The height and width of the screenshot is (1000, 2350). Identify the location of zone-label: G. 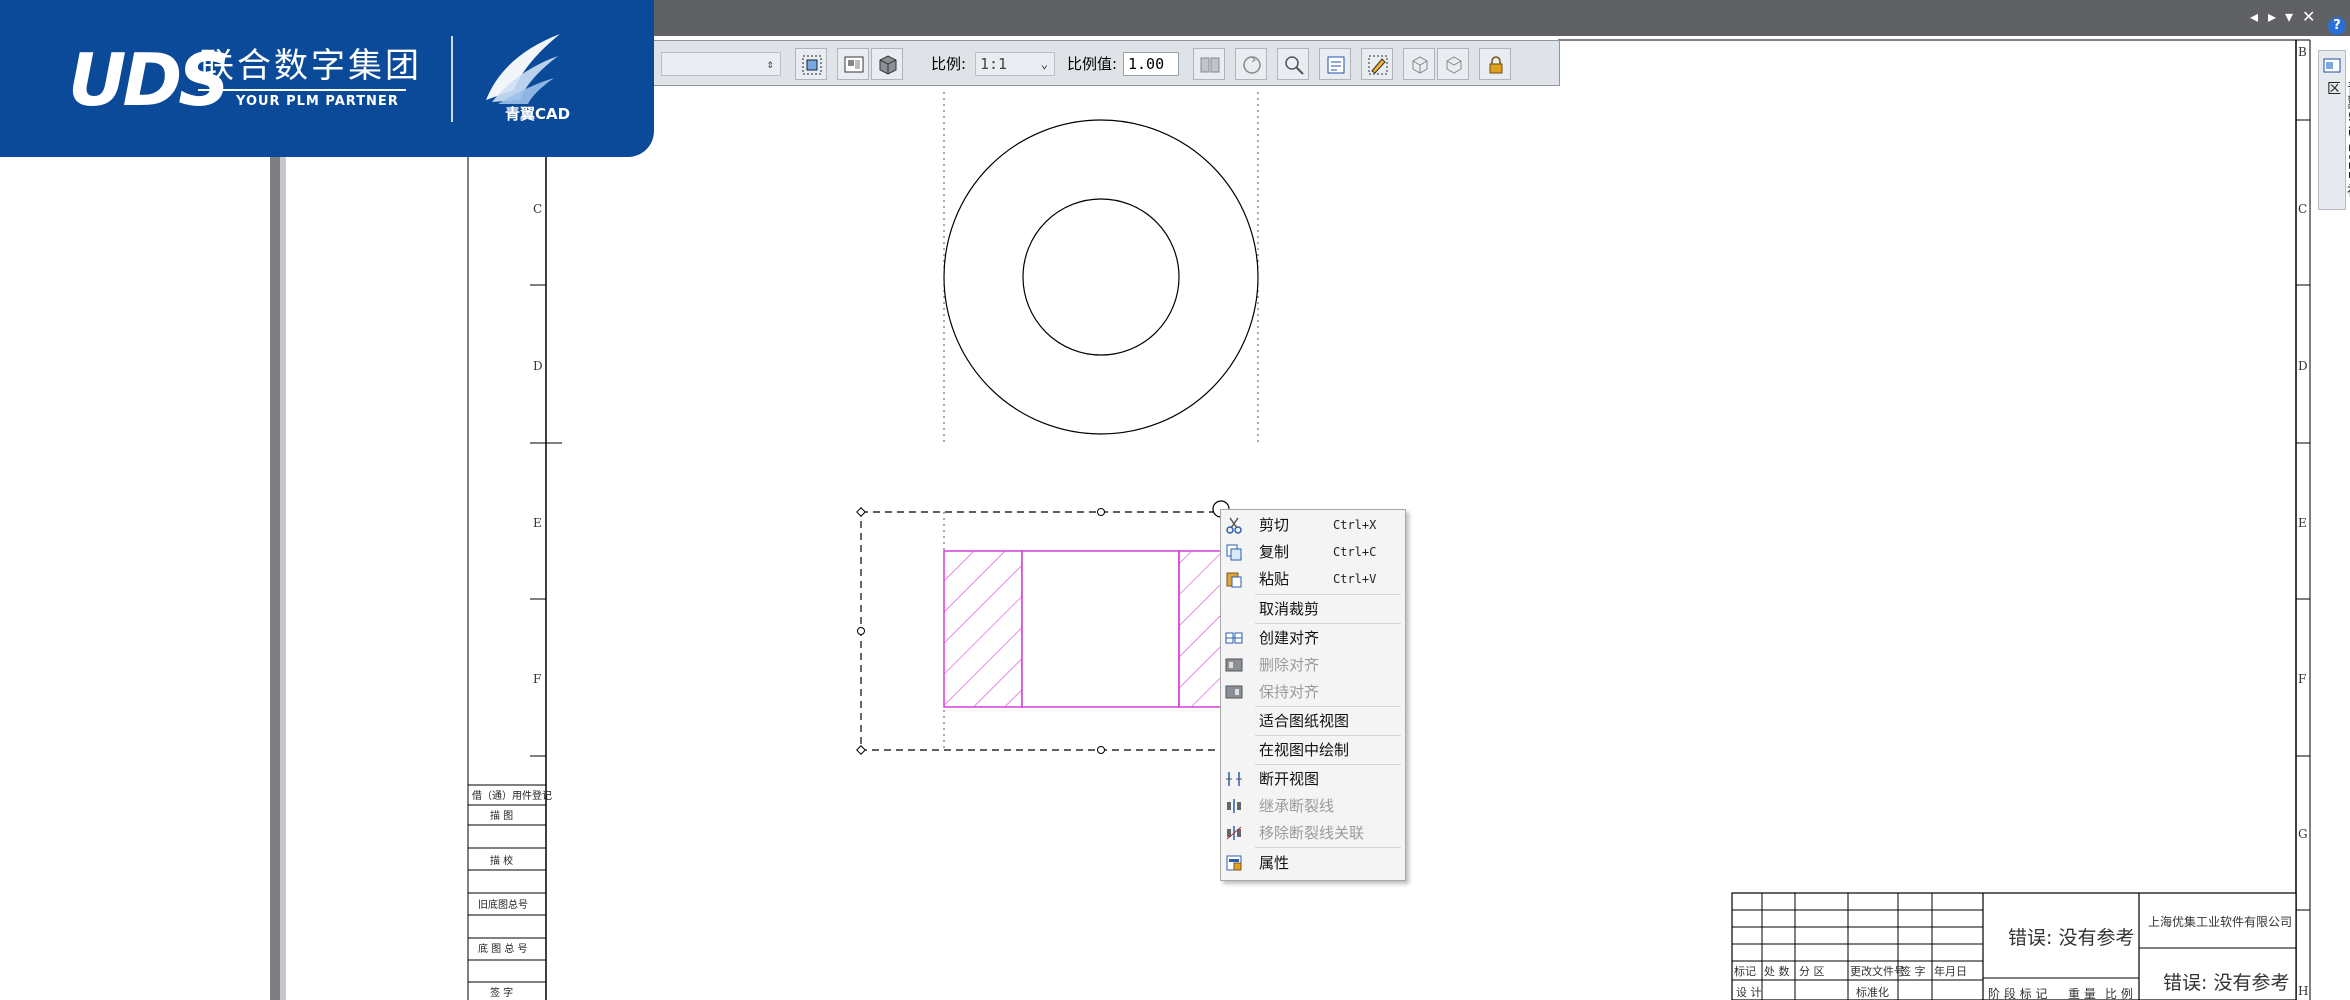
(2303, 834).